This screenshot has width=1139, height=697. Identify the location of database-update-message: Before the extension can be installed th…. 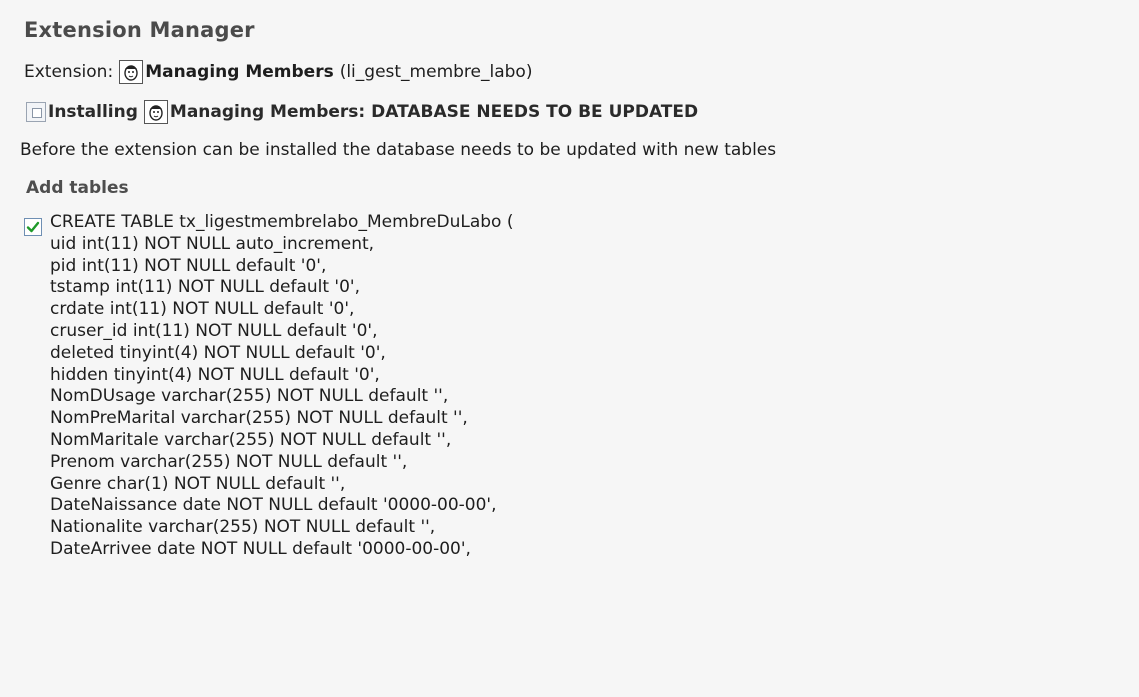
(398, 150).